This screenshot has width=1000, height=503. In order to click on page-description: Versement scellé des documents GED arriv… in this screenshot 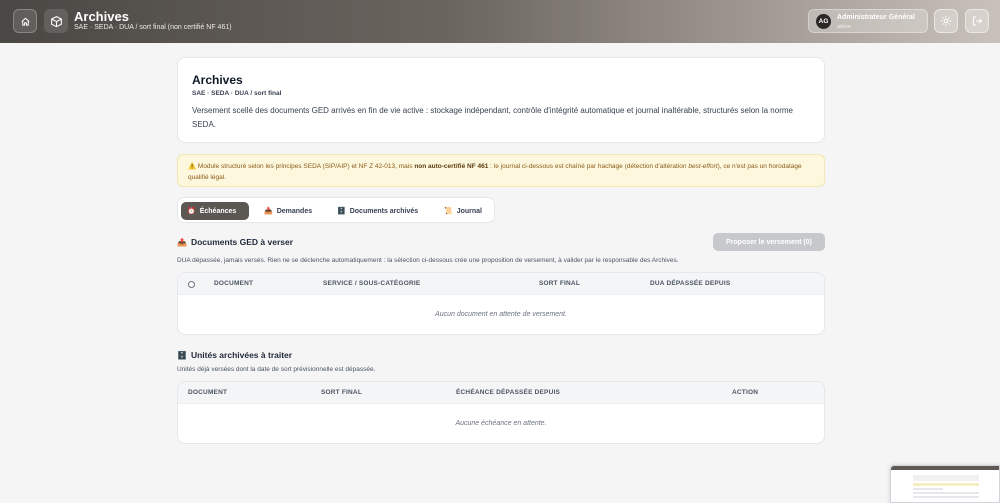, I will do `click(492, 117)`.